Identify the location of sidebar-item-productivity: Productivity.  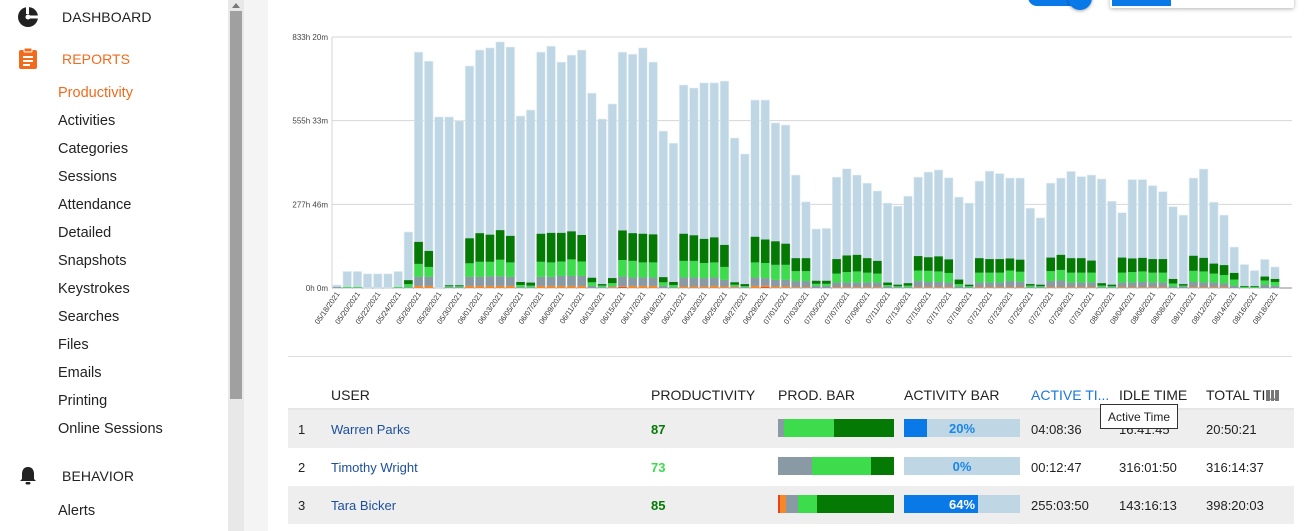
(95, 93).